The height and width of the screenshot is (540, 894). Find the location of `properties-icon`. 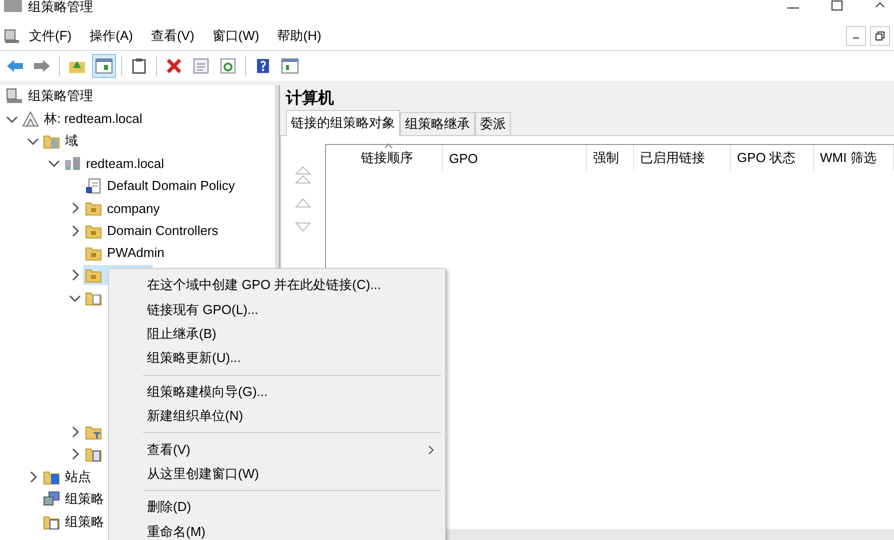

properties-icon is located at coordinates (201, 66).